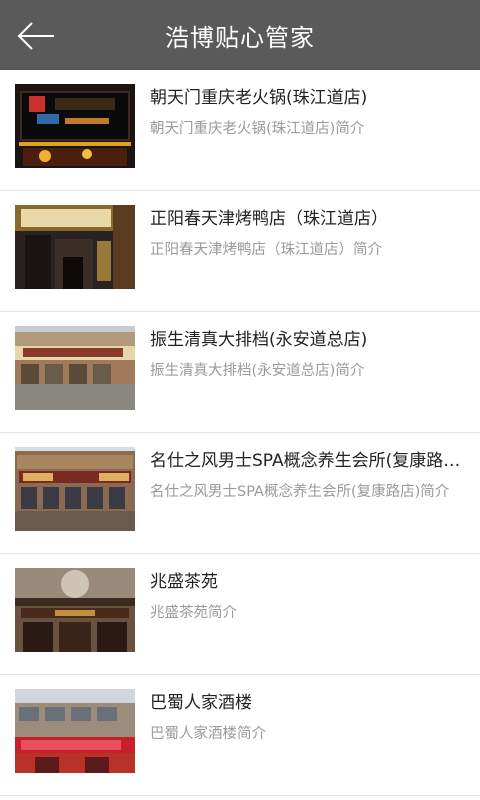 This screenshot has height=800, width=480. Describe the element at coordinates (201, 703) in the screenshot. I see `store-name: 巴蜀人家酒楼` at that location.